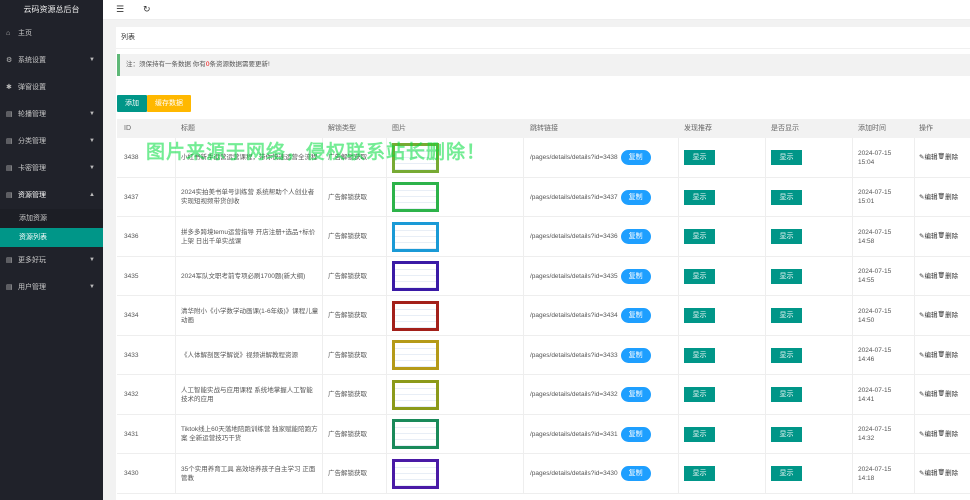 Image resolution: width=970 pixels, height=500 pixels. What do you see at coordinates (51, 114) in the screenshot?
I see `sidebar-item: ▤ 轮播管理 ▼` at bounding box center [51, 114].